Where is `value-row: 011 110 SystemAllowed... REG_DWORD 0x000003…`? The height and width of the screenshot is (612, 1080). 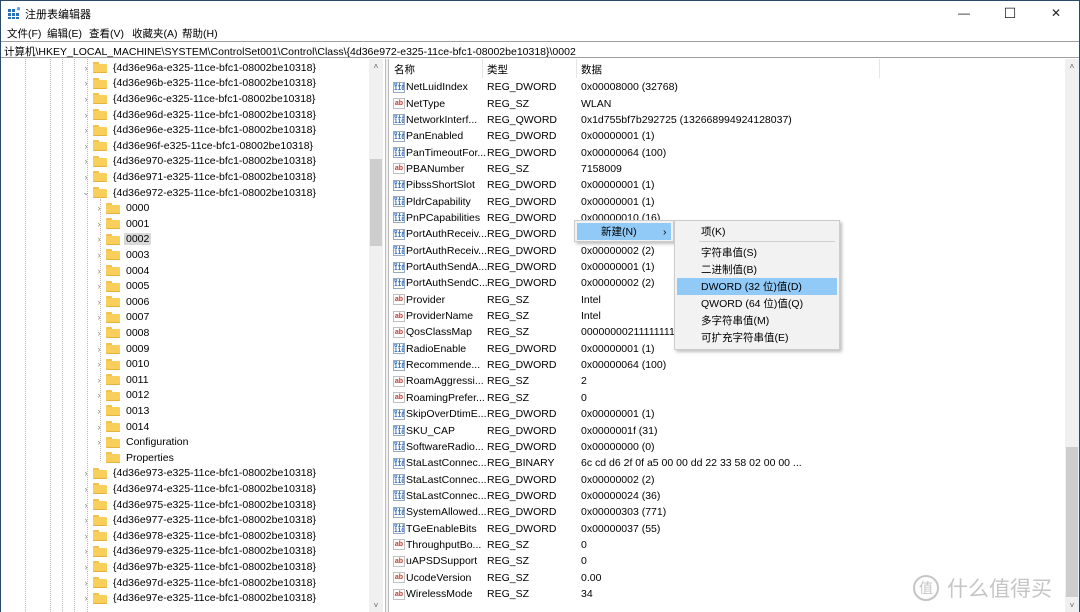 value-row: 011 110 SystemAllowed... REG_DWORD 0x000003… is located at coordinates (727, 512).